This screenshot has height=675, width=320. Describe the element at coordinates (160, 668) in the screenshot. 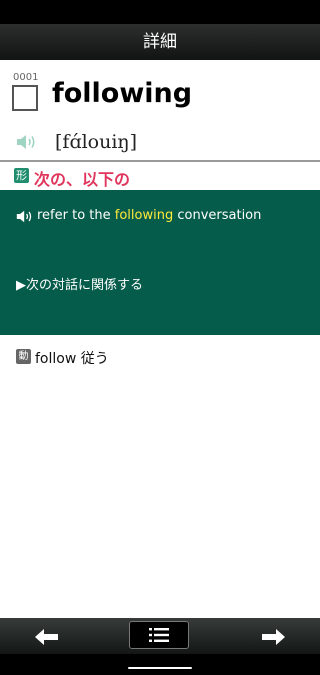

I see `home-indicator` at that location.